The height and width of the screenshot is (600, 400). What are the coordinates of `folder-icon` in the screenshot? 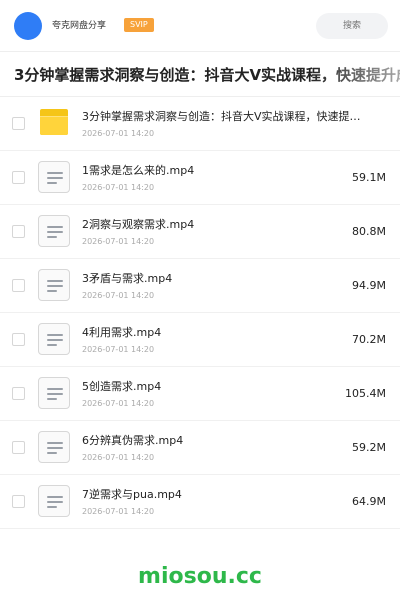 It's located at (54, 122).